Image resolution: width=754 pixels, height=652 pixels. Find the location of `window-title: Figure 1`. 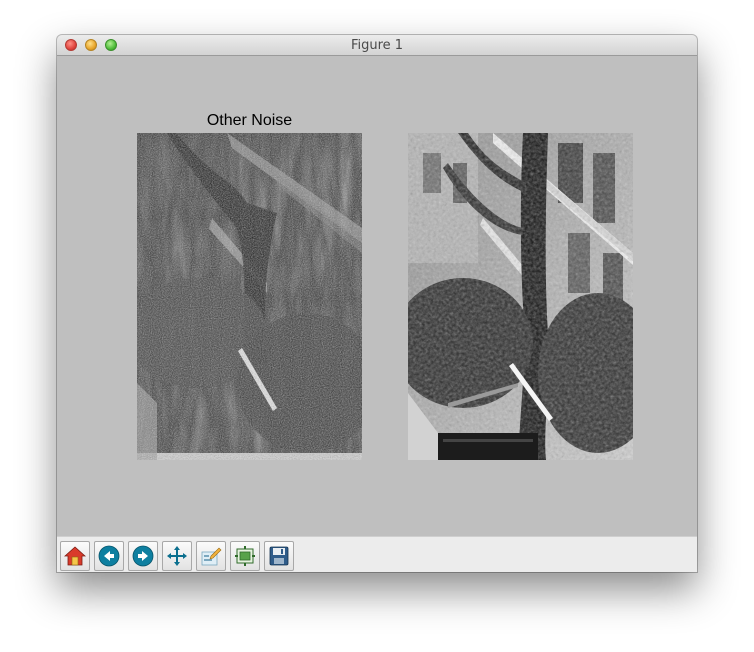

window-title: Figure 1 is located at coordinates (377, 45).